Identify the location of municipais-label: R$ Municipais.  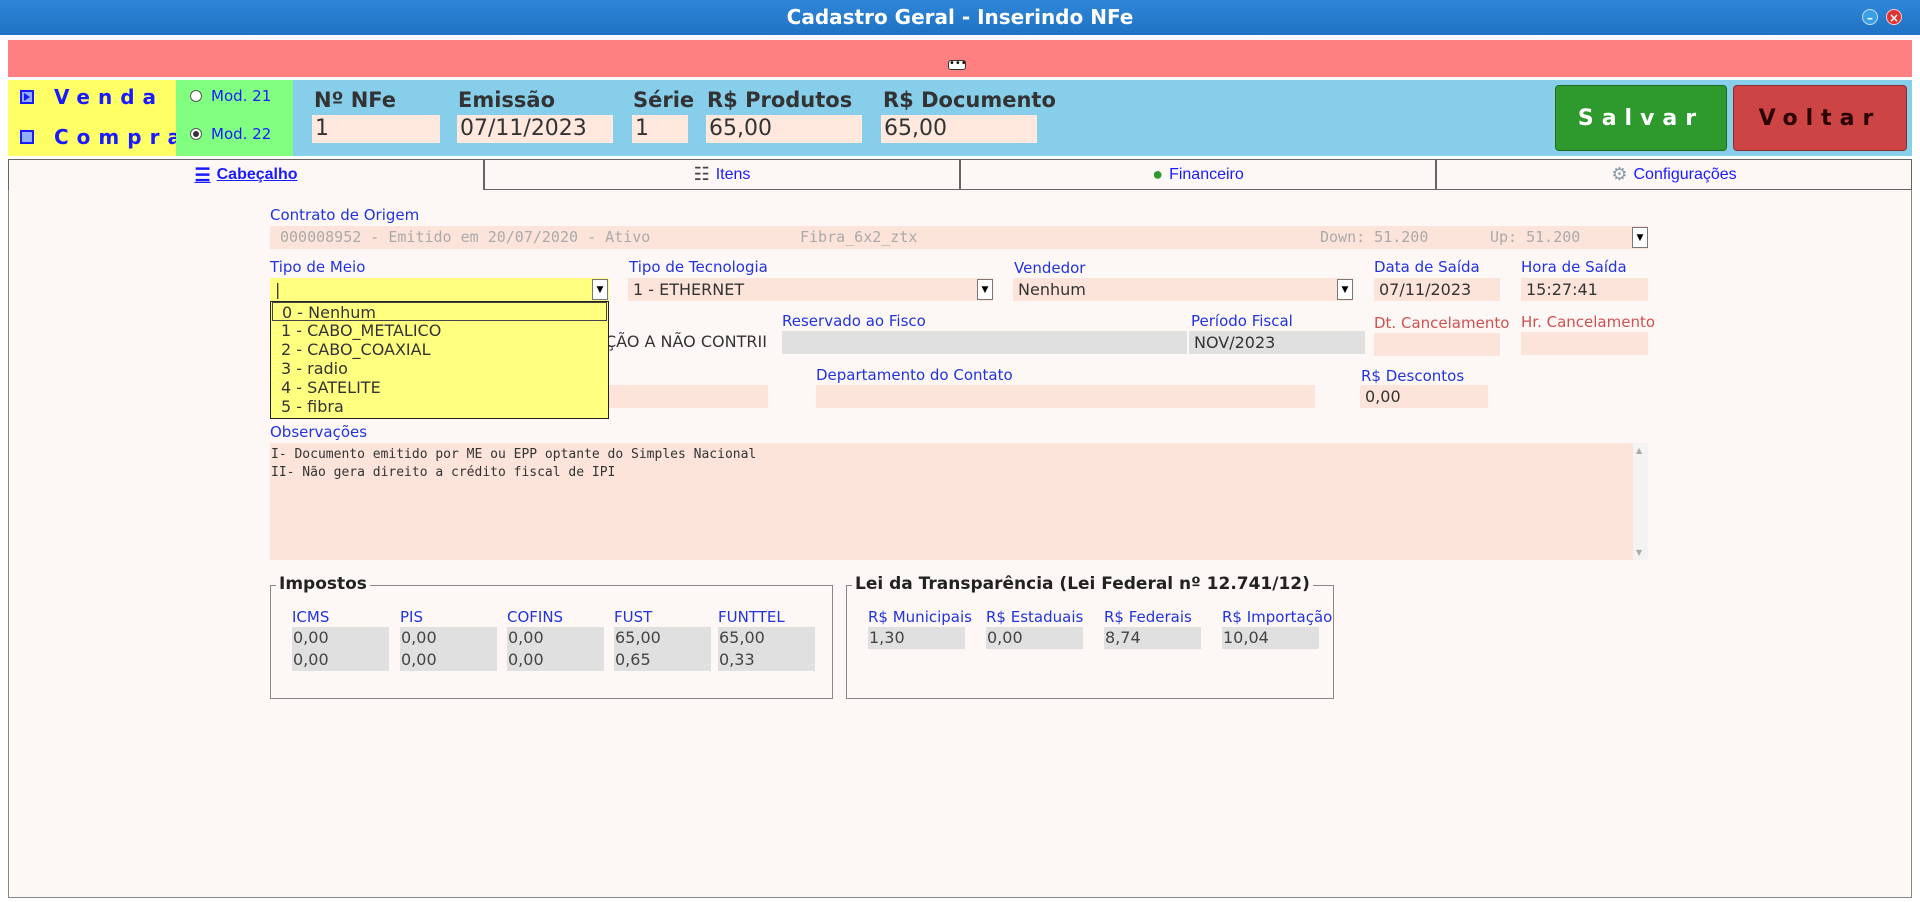
(920, 617).